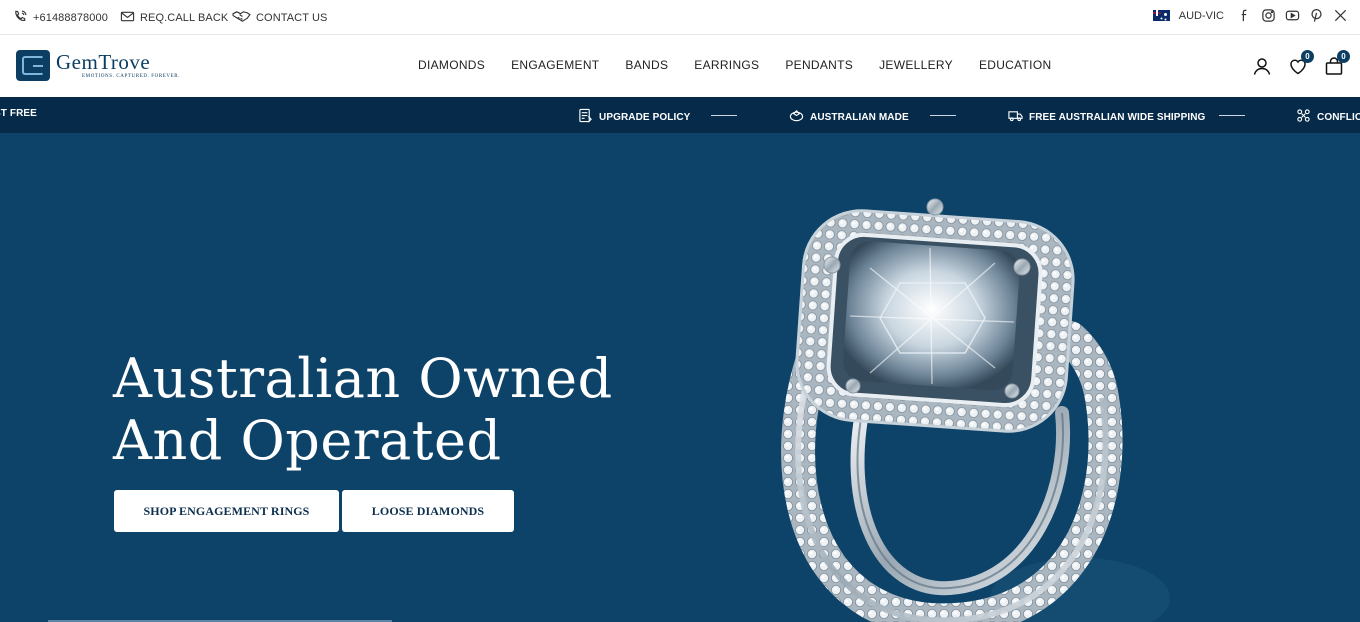 This screenshot has width=1360, height=622. I want to click on currency-selector: AUD-VIC, so click(1201, 16).